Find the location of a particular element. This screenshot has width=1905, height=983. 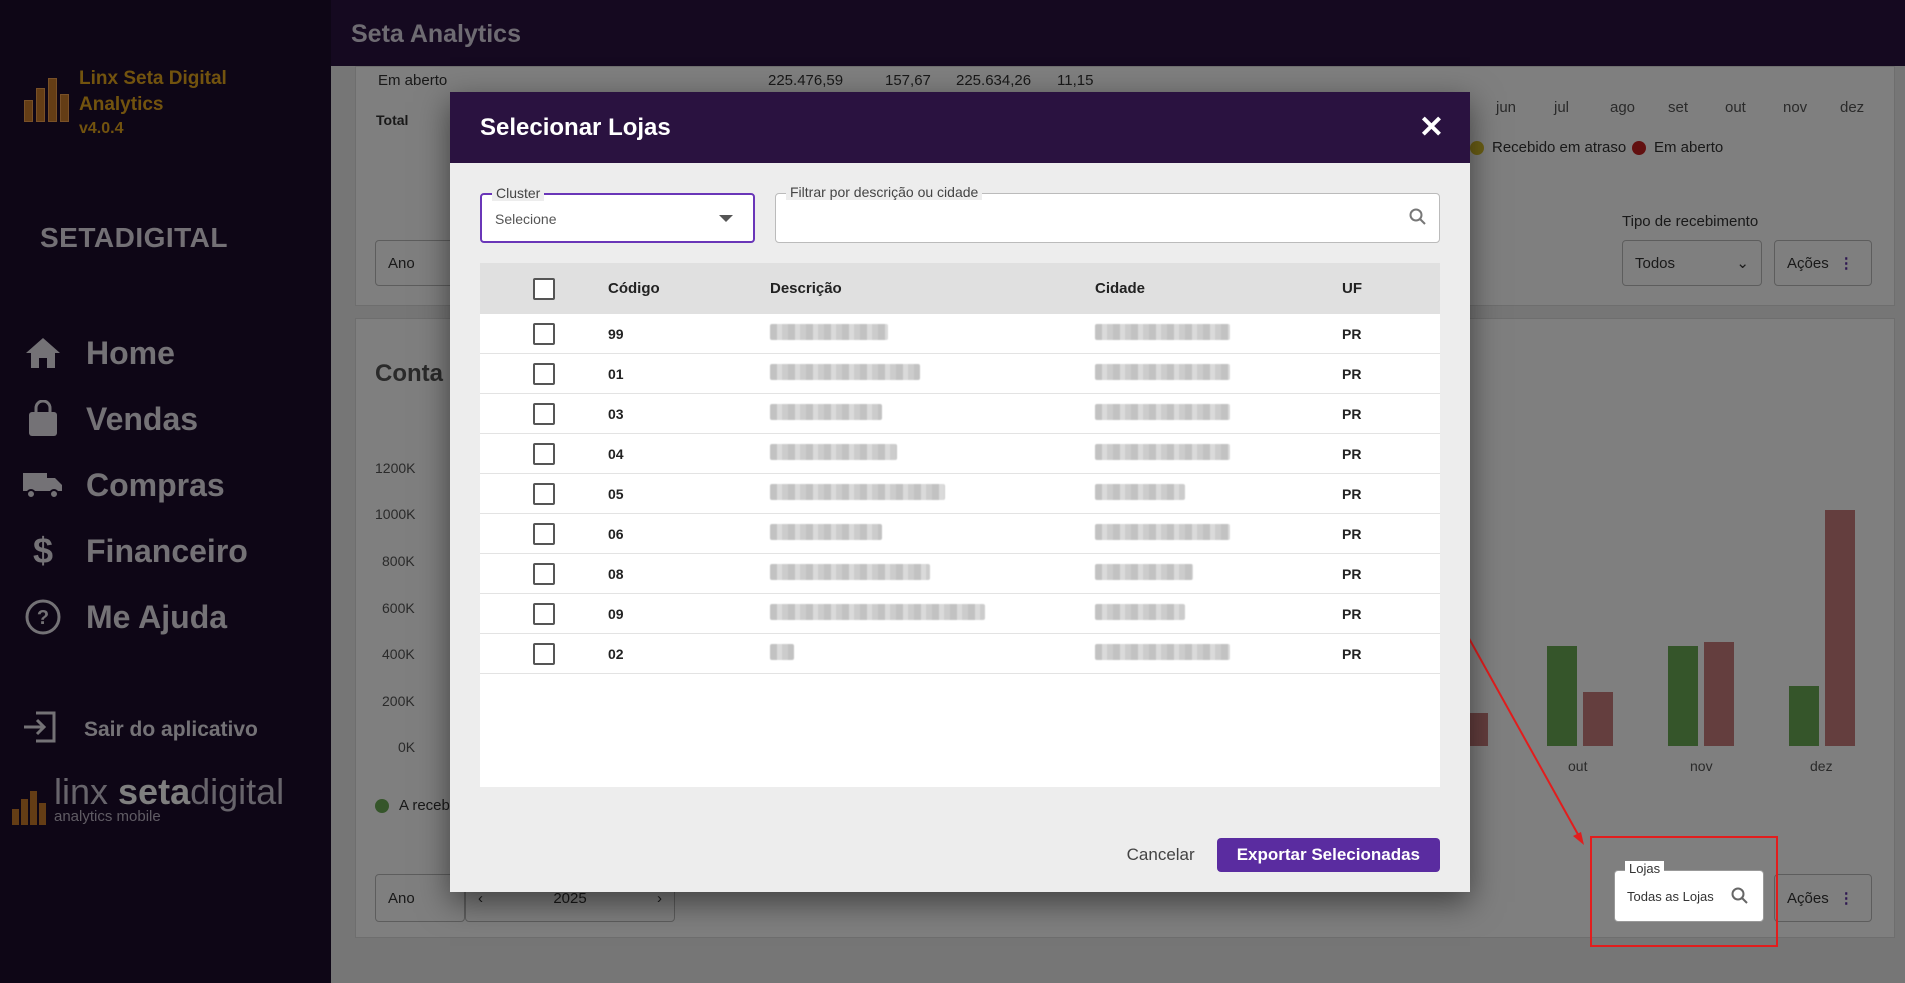

table-header: Código Descrição Cidade UF is located at coordinates (960, 288).